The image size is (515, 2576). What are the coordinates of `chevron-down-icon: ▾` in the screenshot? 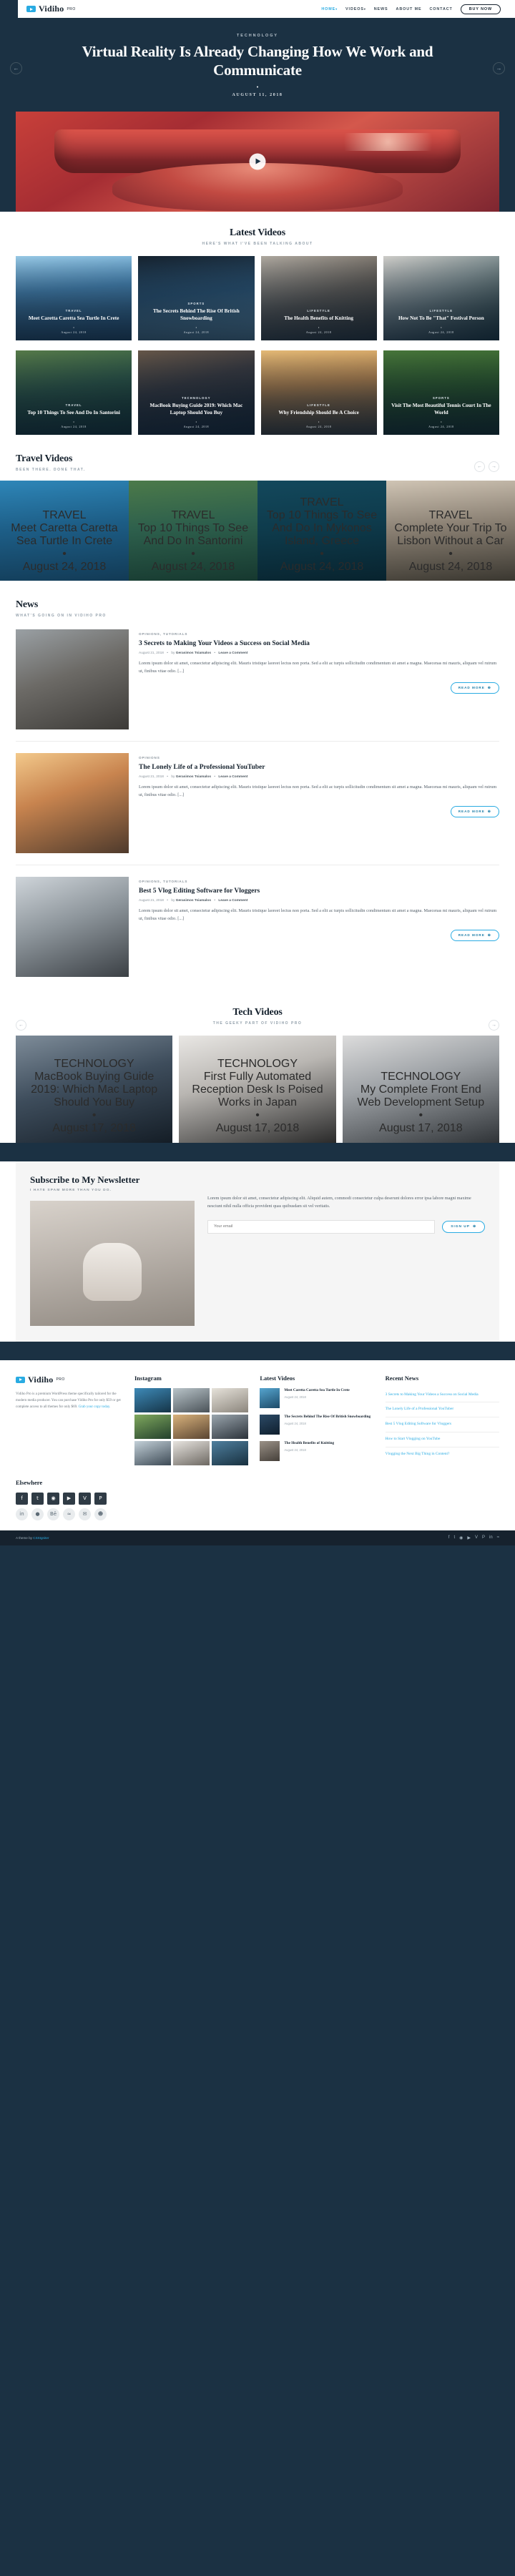 It's located at (336, 8).